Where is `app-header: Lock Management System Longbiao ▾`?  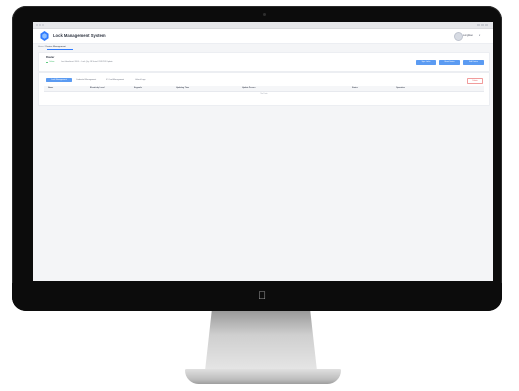
app-header: Lock Management System Longbiao ▾ is located at coordinates (263, 36).